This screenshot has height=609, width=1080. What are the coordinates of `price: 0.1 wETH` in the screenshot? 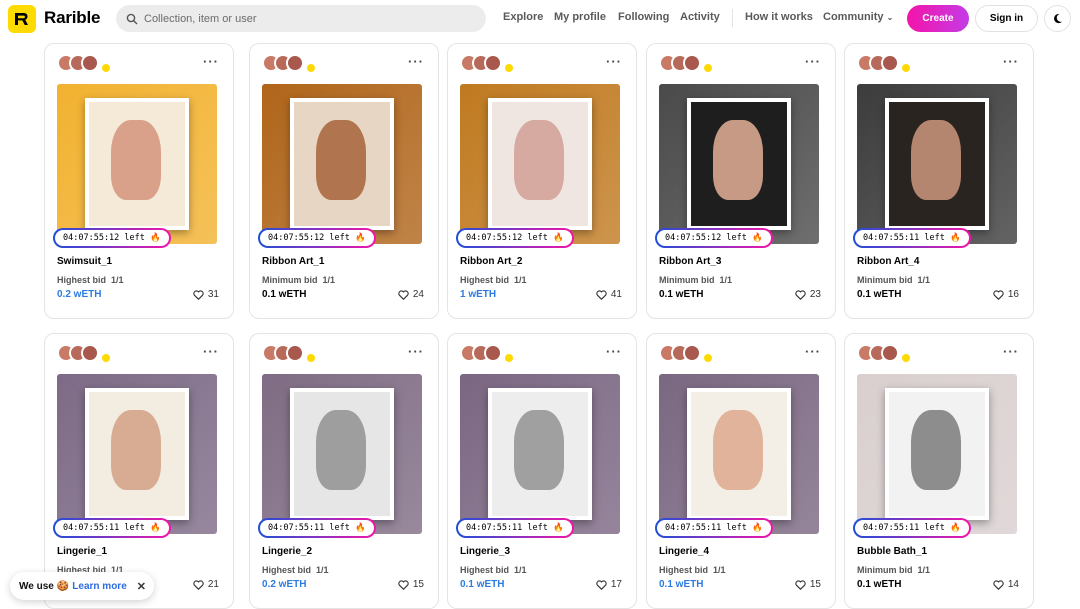 It's located at (879, 584).